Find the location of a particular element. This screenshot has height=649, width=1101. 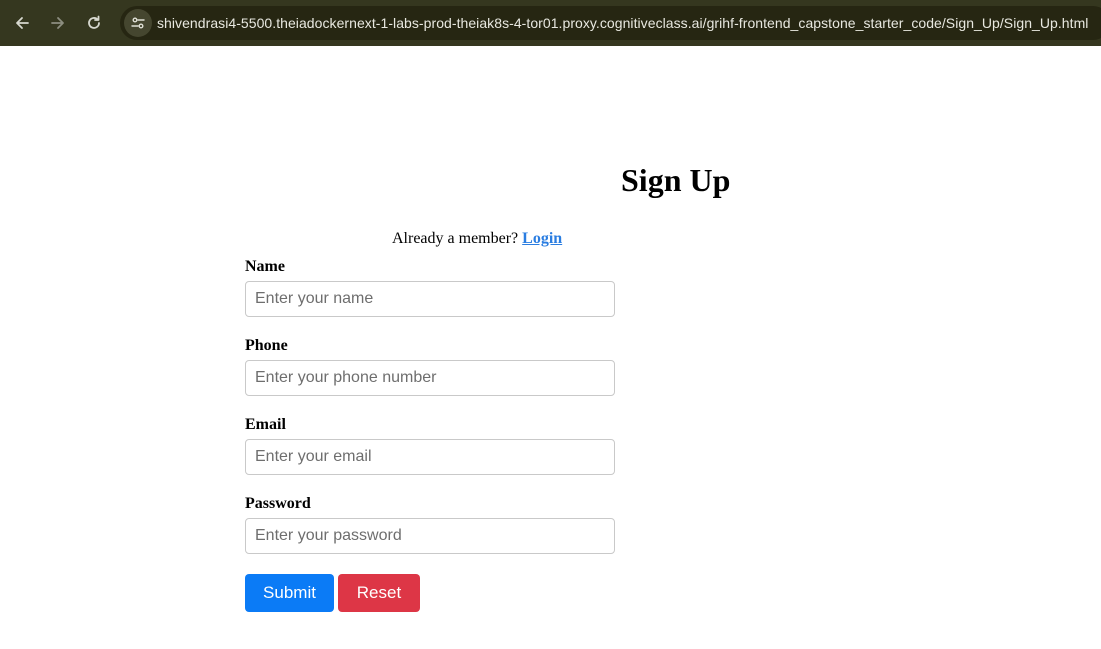

forward-button is located at coordinates (58, 23).